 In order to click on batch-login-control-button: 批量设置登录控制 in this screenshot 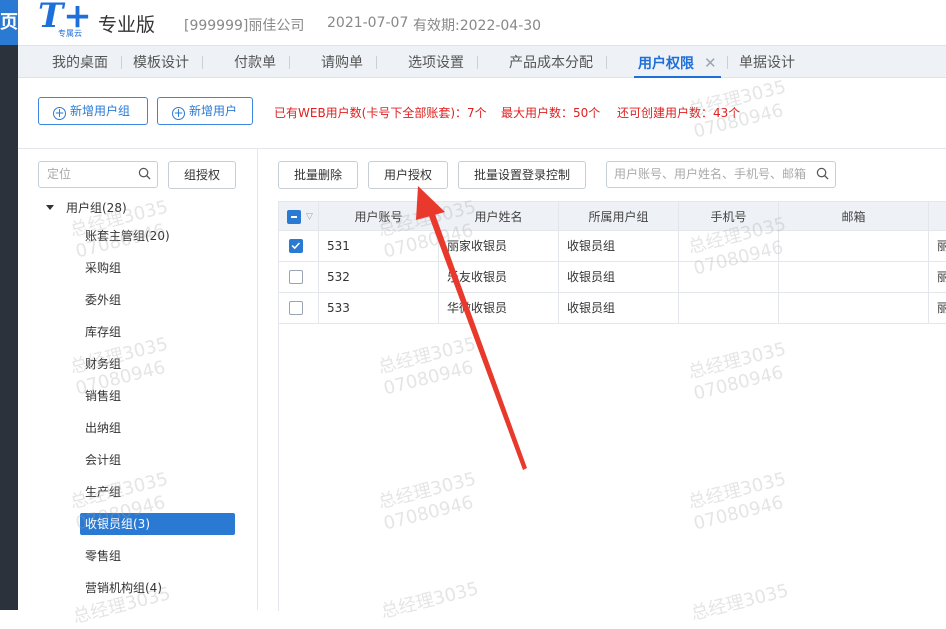, I will do `click(522, 175)`.